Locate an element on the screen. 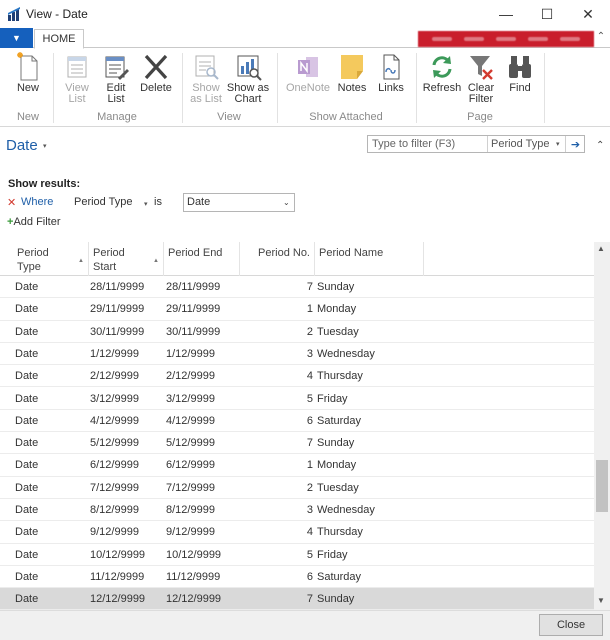  clear-filter-button: Clear Filter is located at coordinates (481, 79).